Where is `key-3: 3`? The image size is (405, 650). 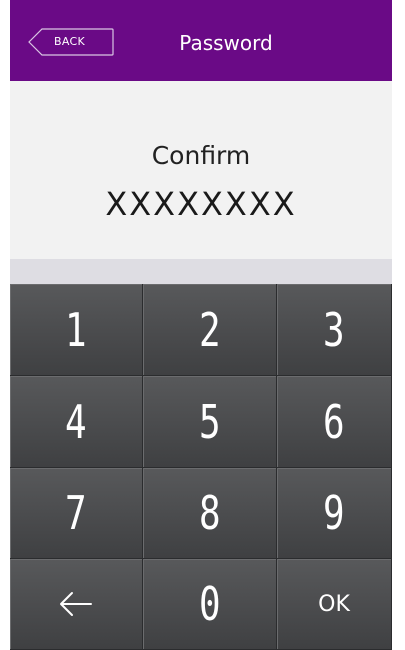
key-3: 3 is located at coordinates (334, 330).